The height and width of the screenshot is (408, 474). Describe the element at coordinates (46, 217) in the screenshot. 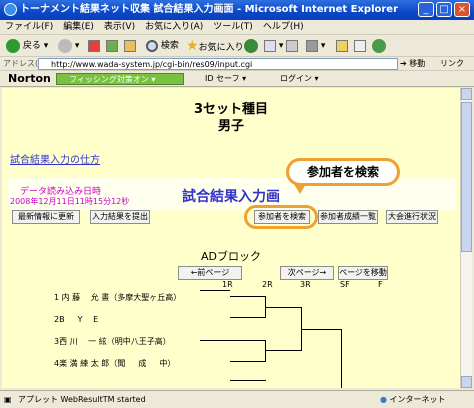

I see `refresh-info-button: 最新情報に更新` at that location.